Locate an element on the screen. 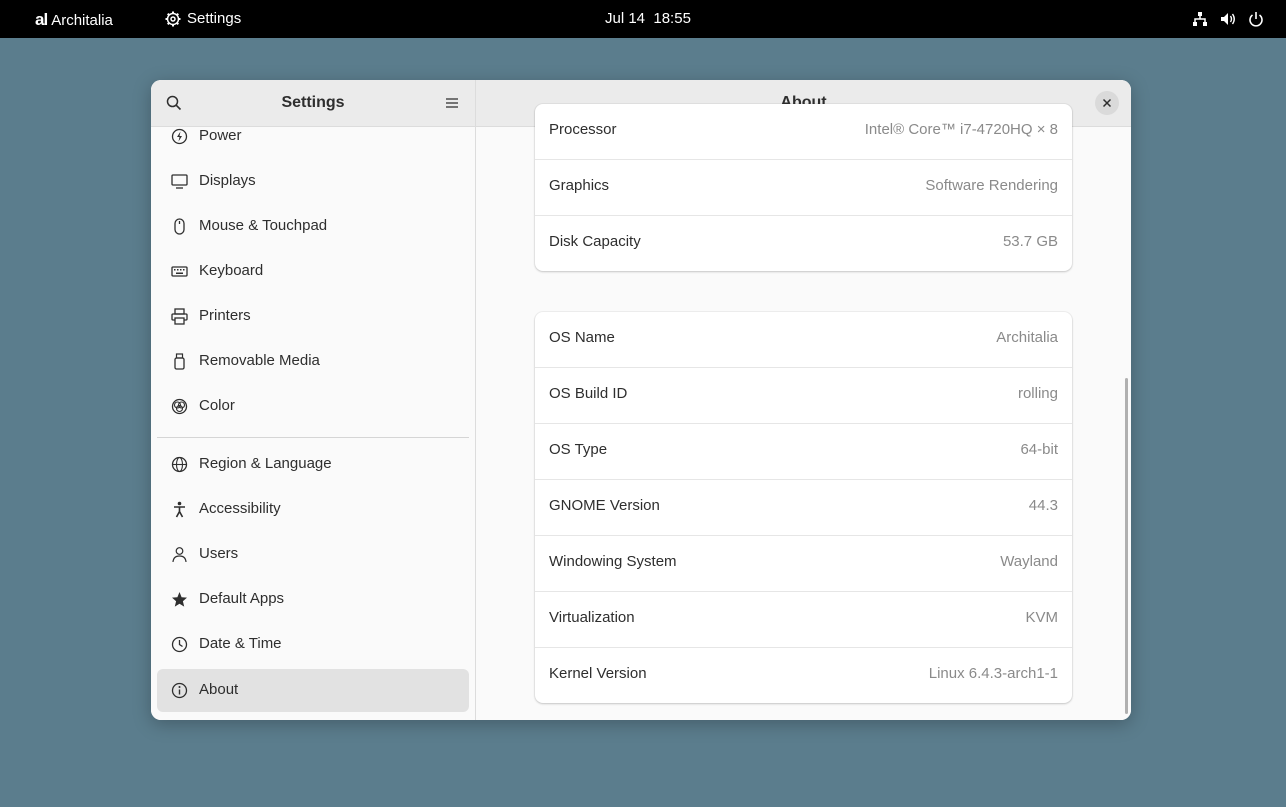 The width and height of the screenshot is (1286, 807). sidebar-item-label: Accessibility is located at coordinates (240, 508).